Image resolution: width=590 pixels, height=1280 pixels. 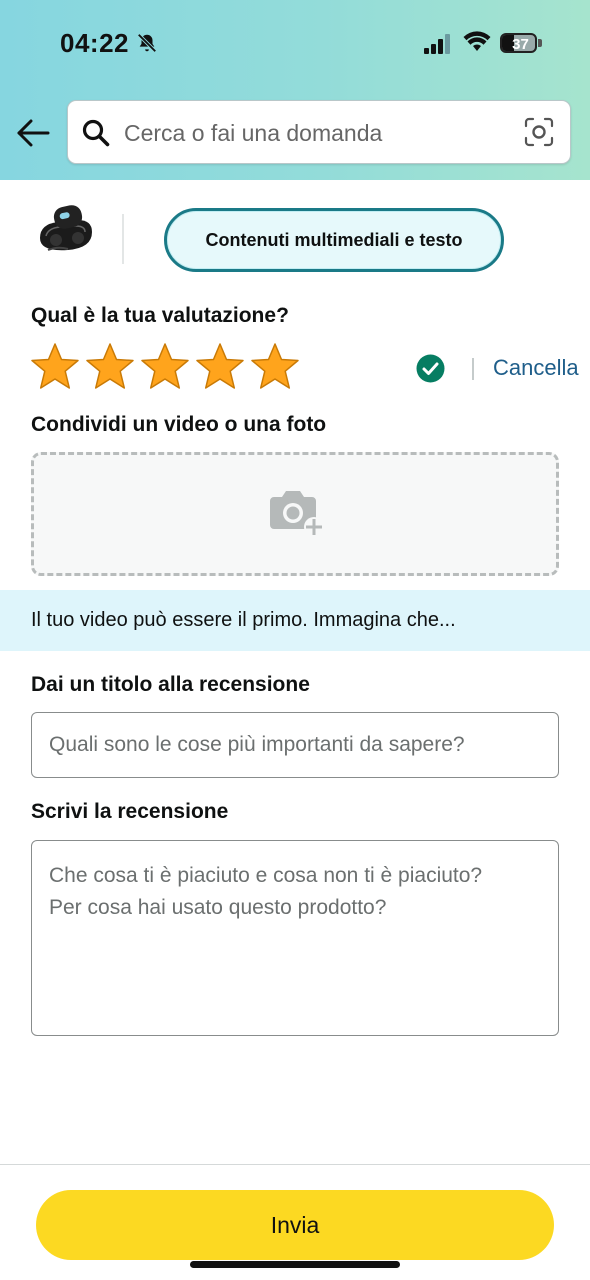 I want to click on star-2-icon, so click(x=110, y=367).